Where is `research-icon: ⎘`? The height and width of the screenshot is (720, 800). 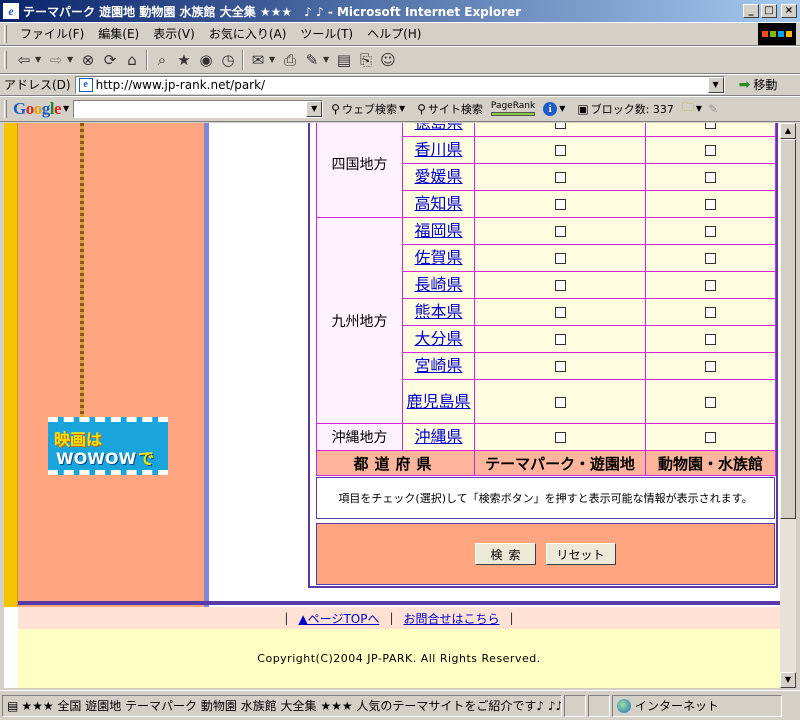 research-icon: ⎘ is located at coordinates (366, 60).